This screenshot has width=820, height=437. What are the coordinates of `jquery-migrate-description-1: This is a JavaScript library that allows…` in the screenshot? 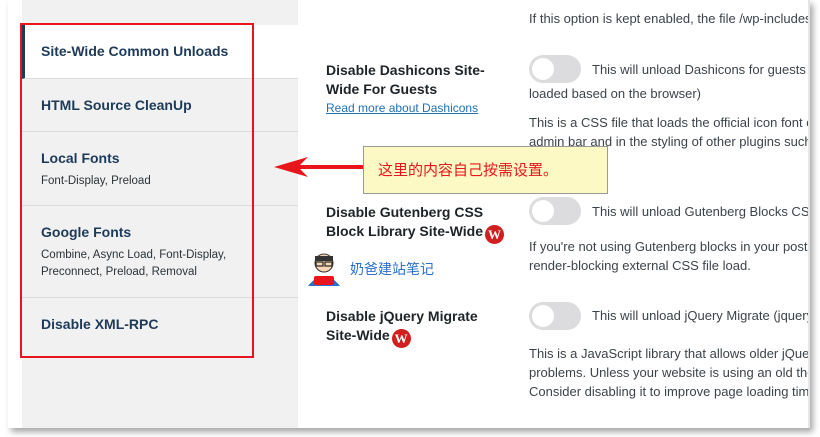 It's located at (669, 353).